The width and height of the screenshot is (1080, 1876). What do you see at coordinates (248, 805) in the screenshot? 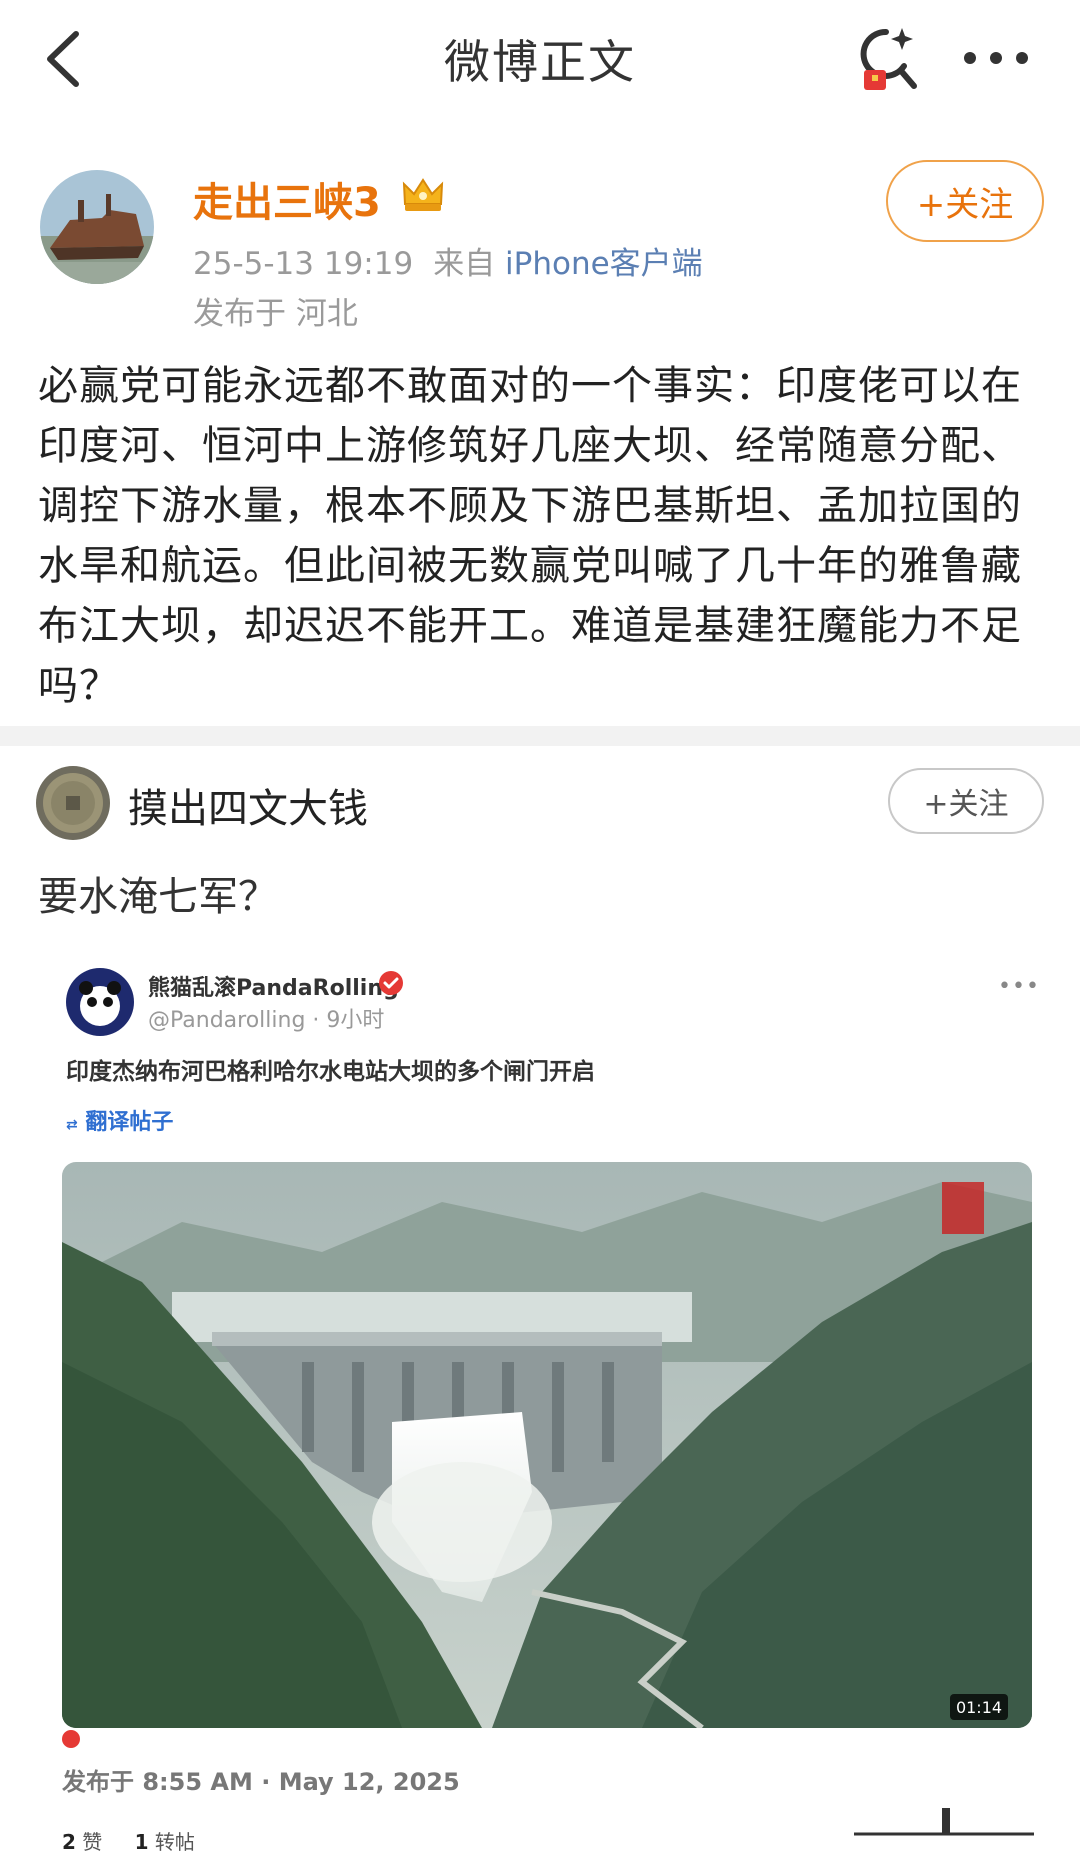
I see `commenter-name: 摸出四文大钱` at bounding box center [248, 805].